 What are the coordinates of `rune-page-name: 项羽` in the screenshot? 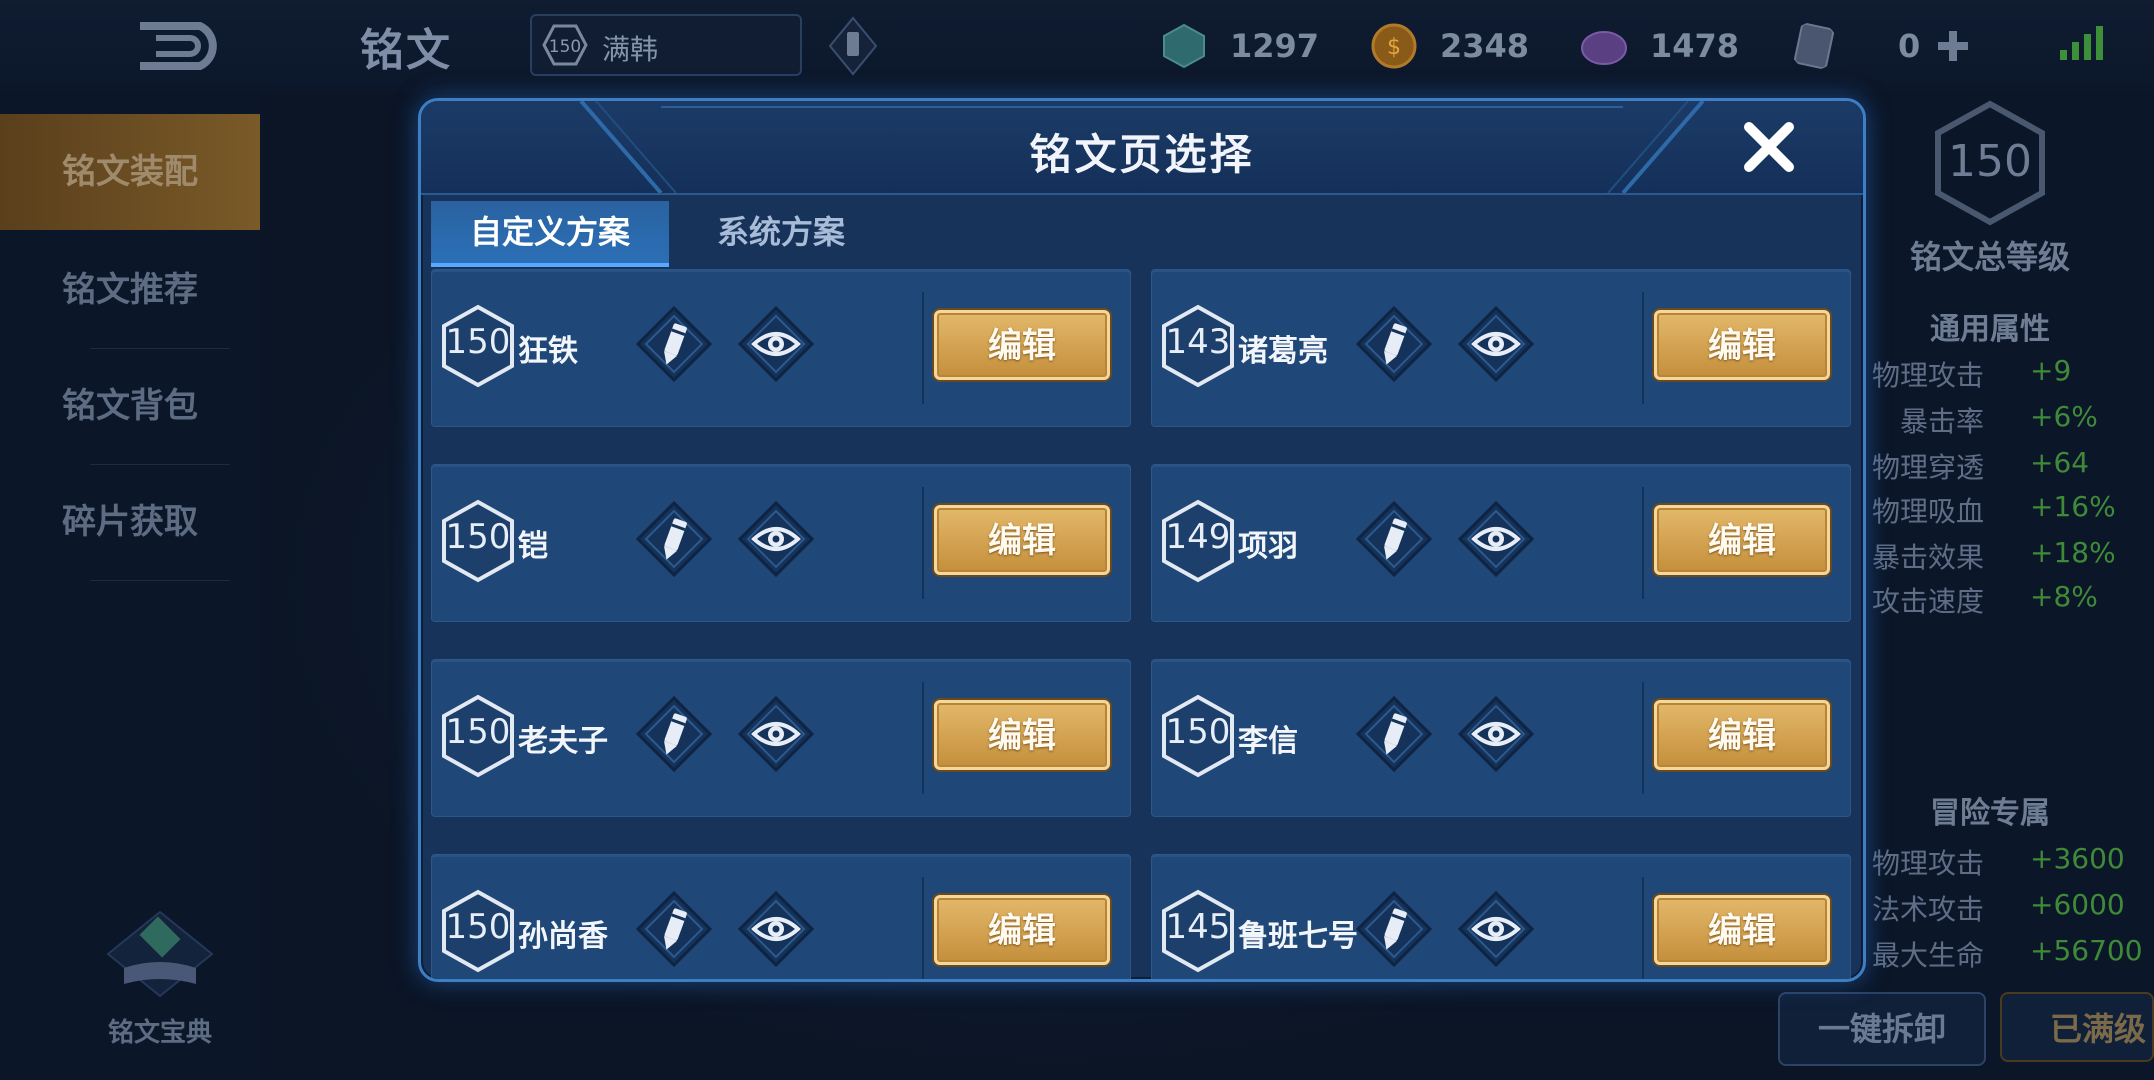 It's located at (1268, 546).